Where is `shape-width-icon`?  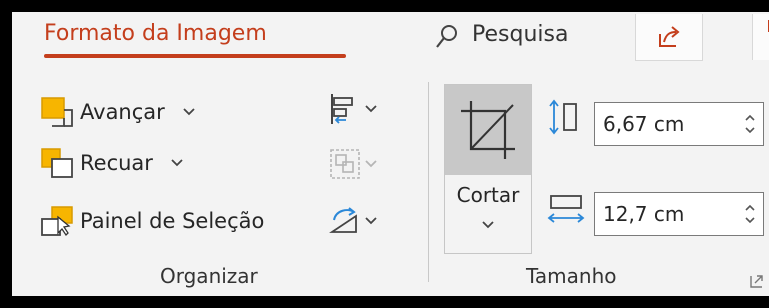
shape-width-icon is located at coordinates (566, 211).